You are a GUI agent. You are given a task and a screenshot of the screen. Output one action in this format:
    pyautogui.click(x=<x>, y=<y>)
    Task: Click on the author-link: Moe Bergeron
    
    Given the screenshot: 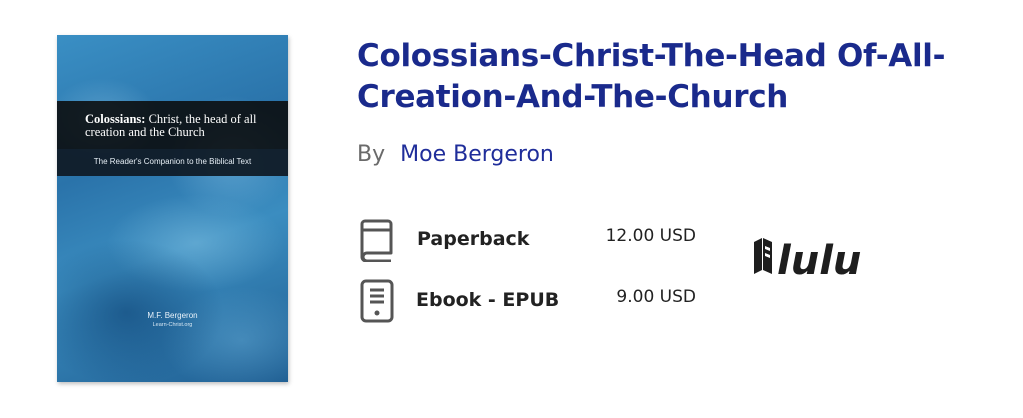 What is the action you would take?
    pyautogui.click(x=477, y=154)
    